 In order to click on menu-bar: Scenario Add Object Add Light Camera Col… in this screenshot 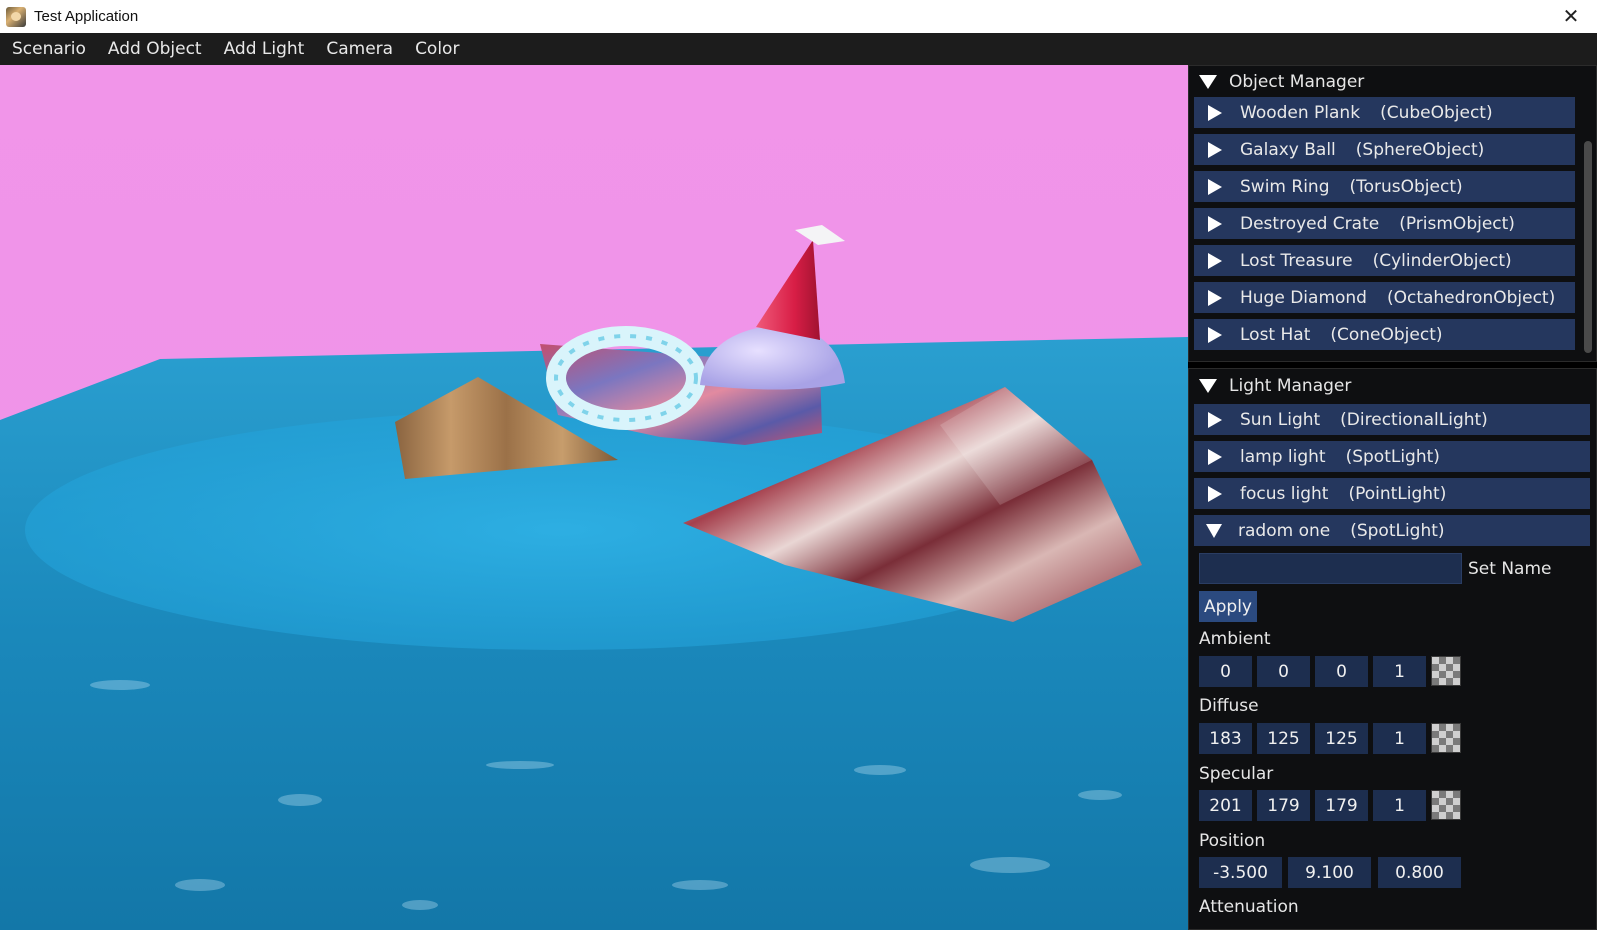, I will do `click(798, 49)`.